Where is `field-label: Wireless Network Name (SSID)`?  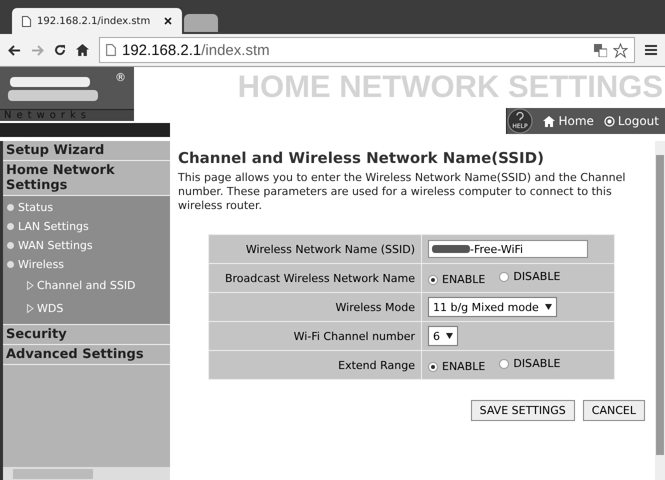 field-label: Wireless Network Name (SSID) is located at coordinates (315, 249).